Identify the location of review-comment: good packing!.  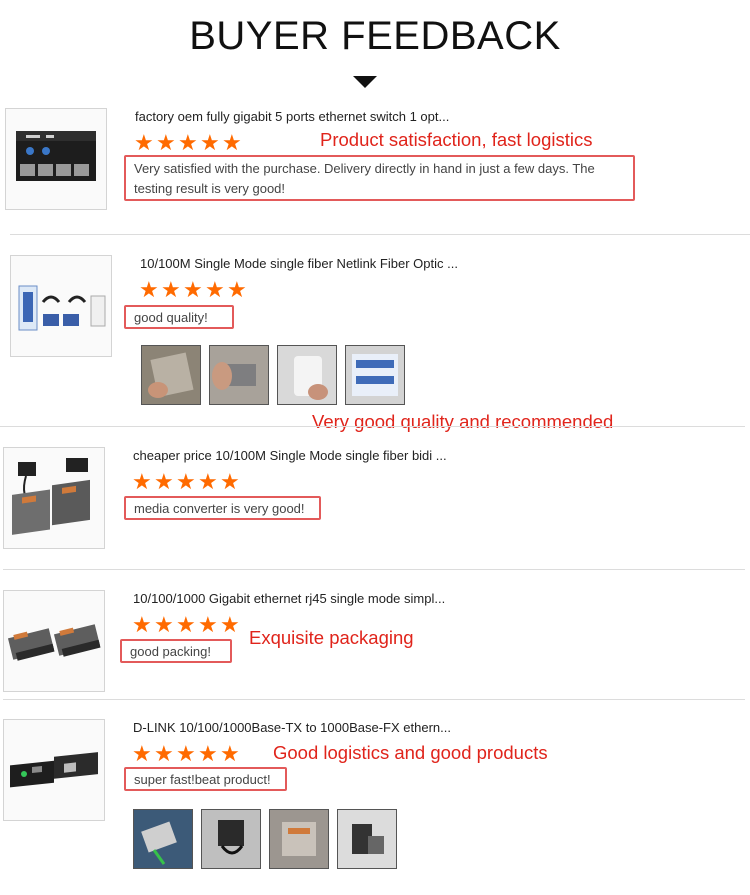
(176, 651).